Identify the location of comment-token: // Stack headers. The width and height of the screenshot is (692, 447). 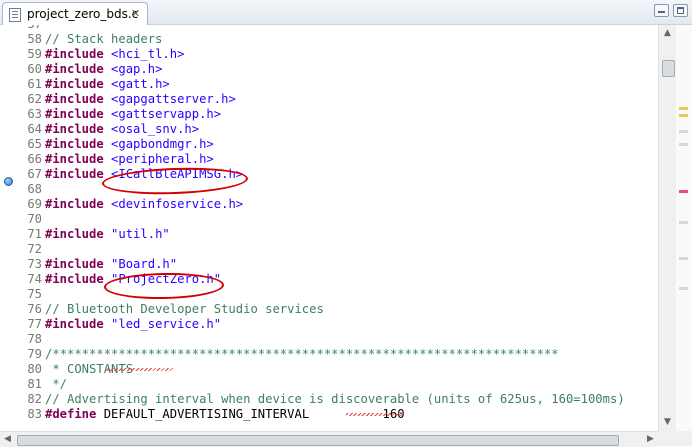
(104, 39).